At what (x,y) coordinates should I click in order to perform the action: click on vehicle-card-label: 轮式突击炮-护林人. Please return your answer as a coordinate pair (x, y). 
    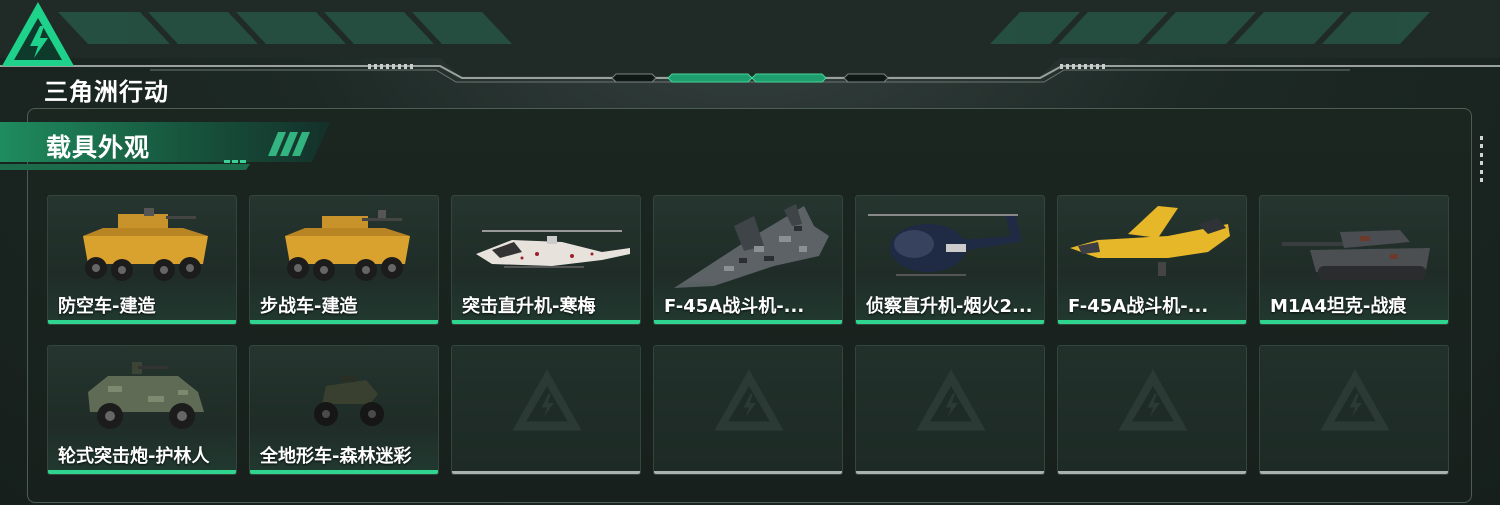
    Looking at the image, I should click on (134, 456).